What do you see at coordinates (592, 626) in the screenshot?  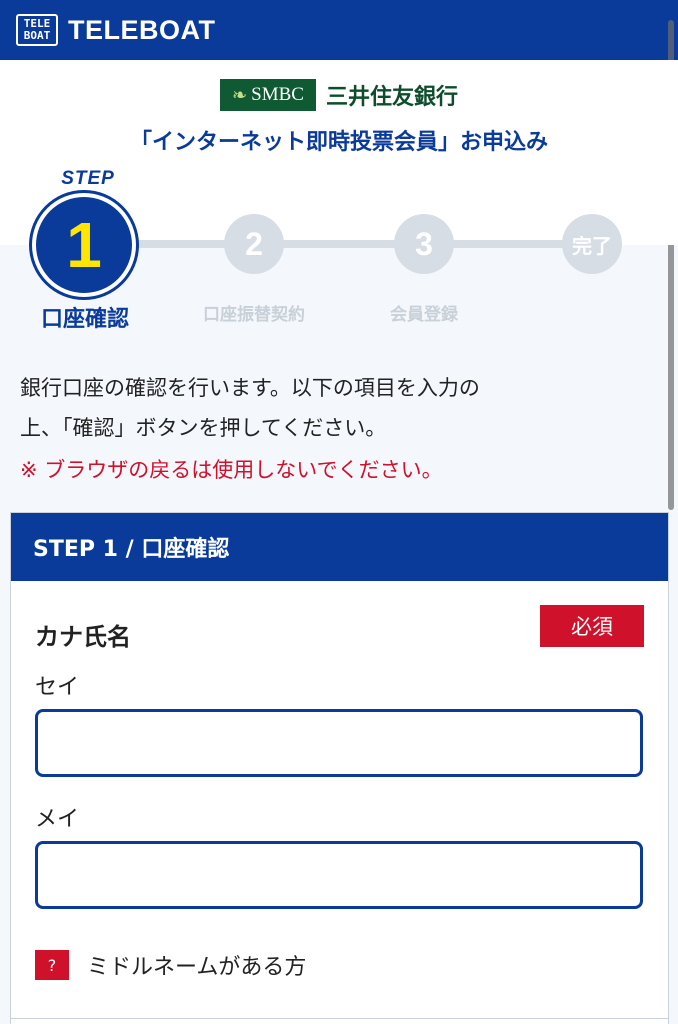 I see `required-badge: 必須` at bounding box center [592, 626].